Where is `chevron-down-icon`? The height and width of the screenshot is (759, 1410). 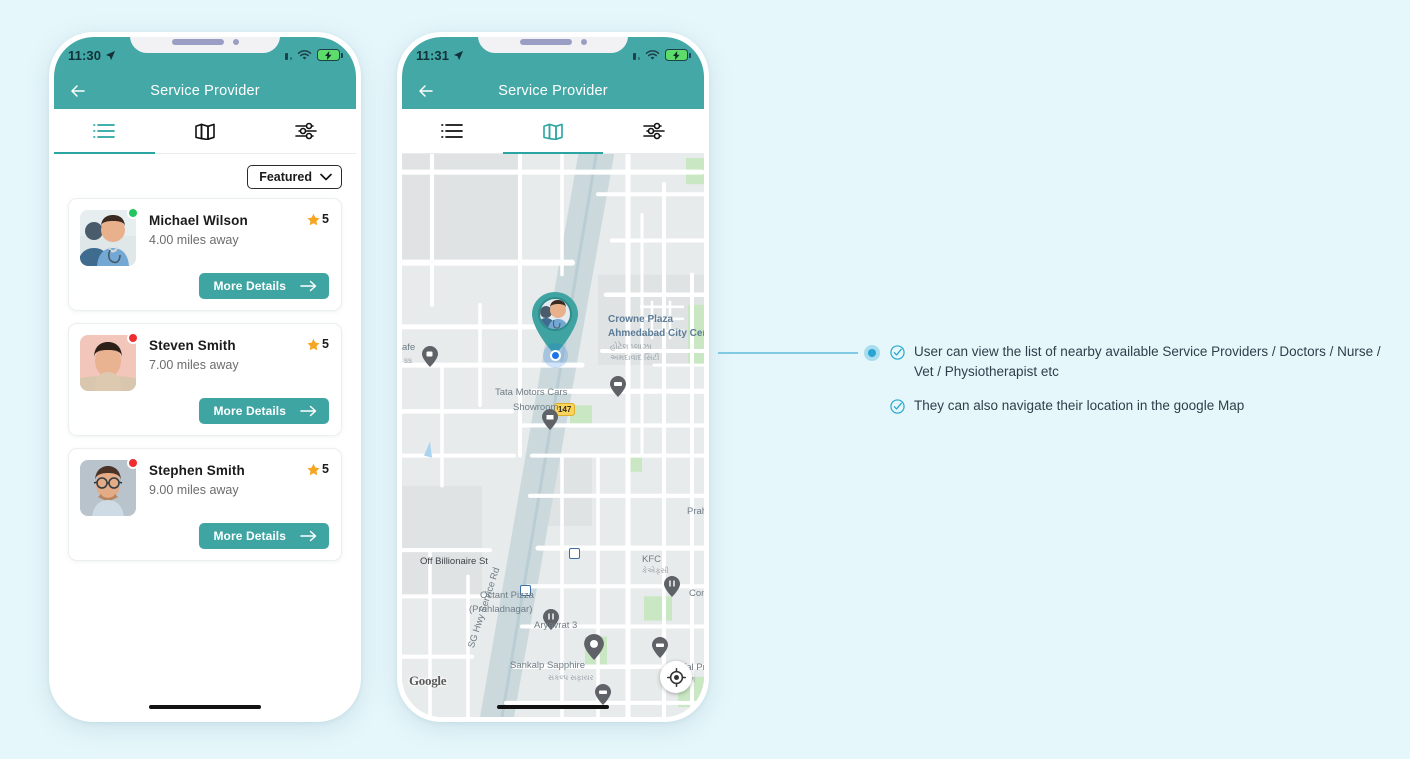
chevron-down-icon is located at coordinates (326, 177).